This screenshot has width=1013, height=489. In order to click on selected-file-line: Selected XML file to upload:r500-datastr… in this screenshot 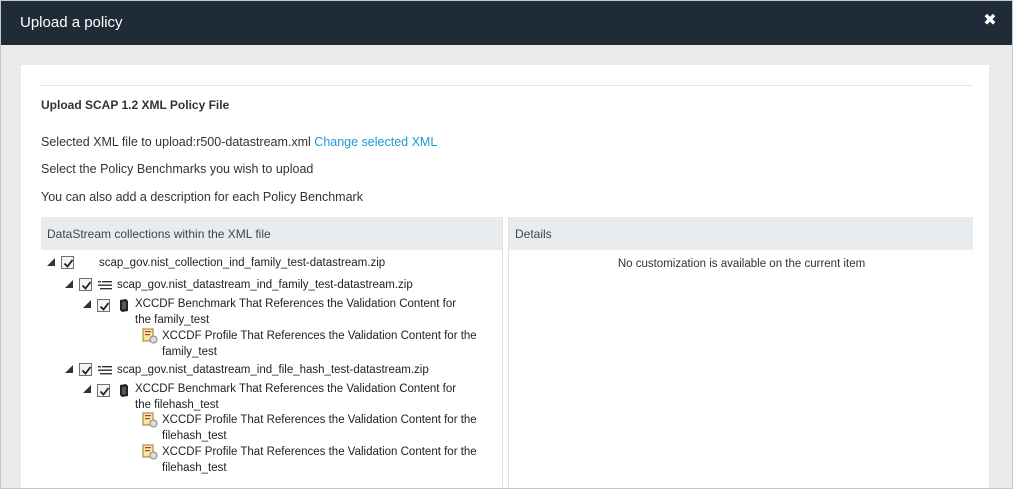, I will do `click(239, 142)`.